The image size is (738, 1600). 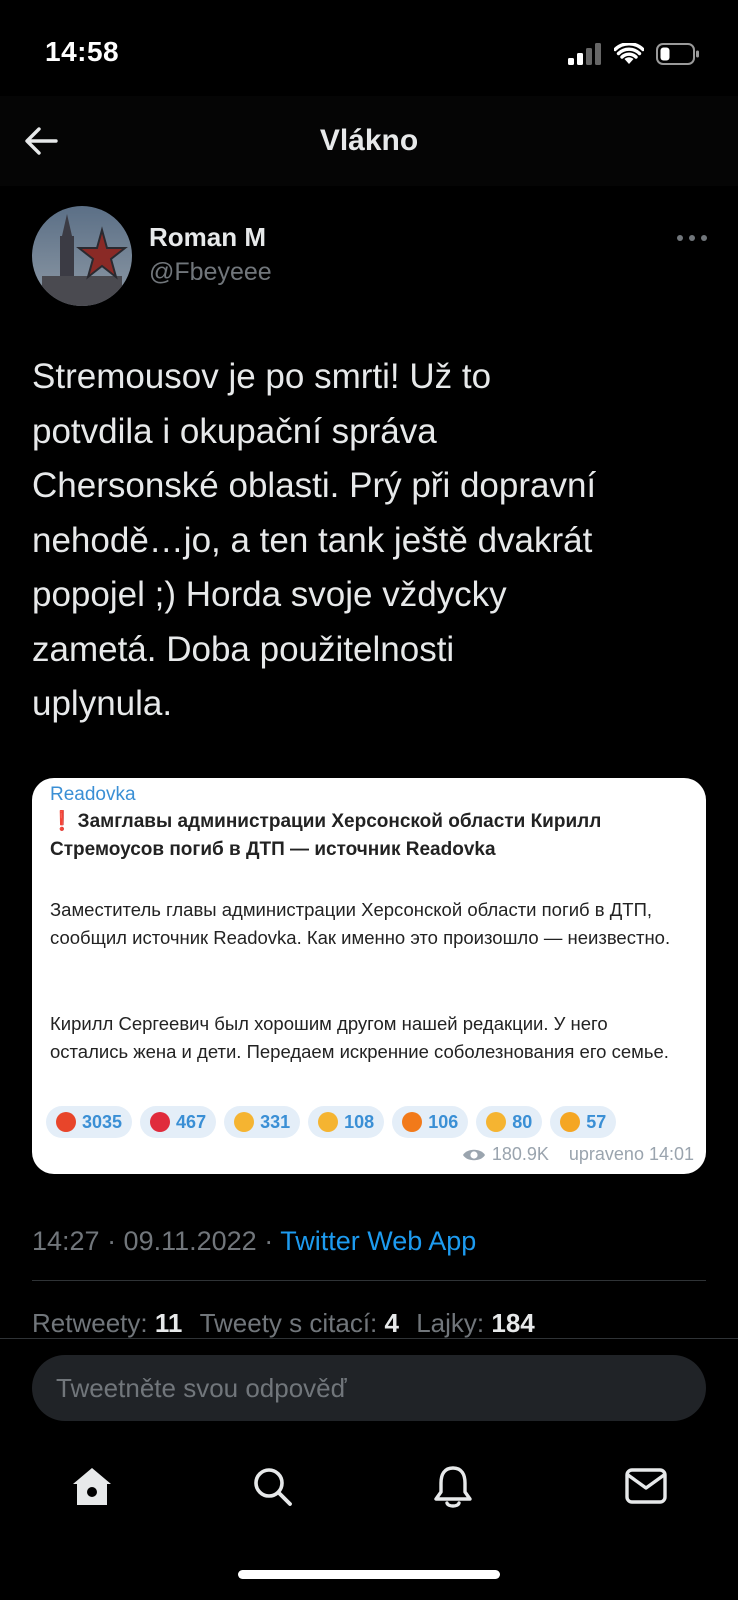 What do you see at coordinates (629, 53) in the screenshot?
I see `wifi-icon` at bounding box center [629, 53].